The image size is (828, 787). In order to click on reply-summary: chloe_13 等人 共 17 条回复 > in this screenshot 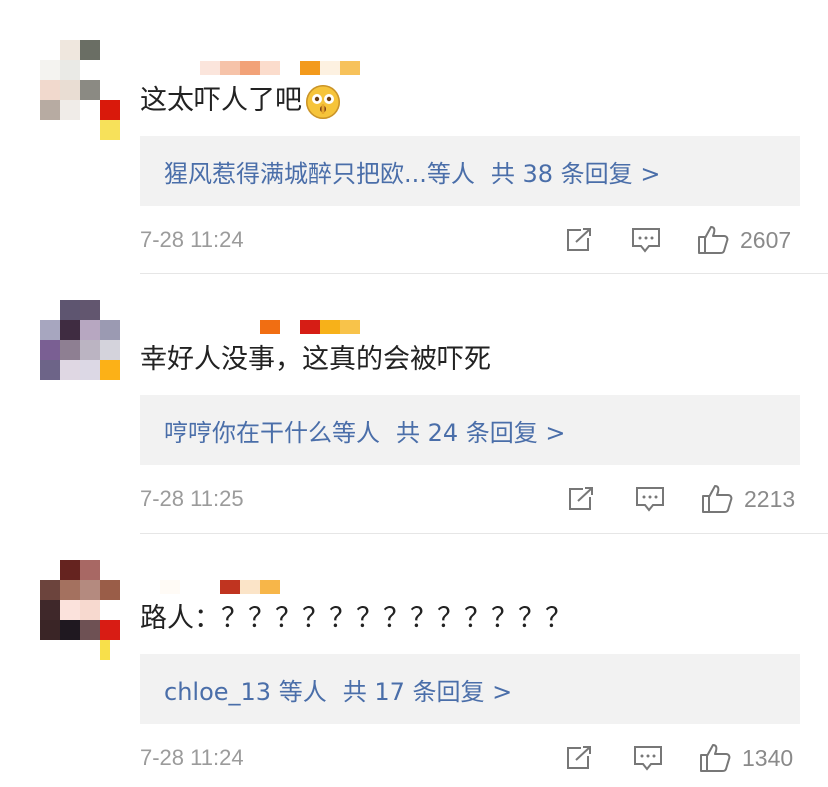, I will do `click(470, 689)`.